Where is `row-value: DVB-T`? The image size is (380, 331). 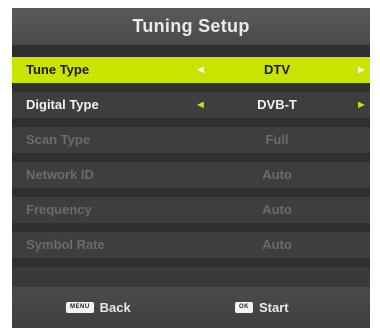 row-value: DVB-T is located at coordinates (277, 104).